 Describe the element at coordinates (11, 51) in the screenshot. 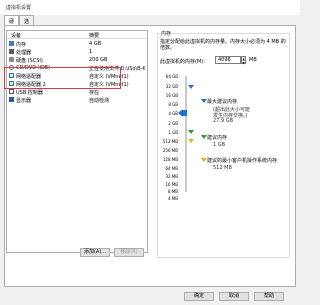

I see `processor-icon` at that location.